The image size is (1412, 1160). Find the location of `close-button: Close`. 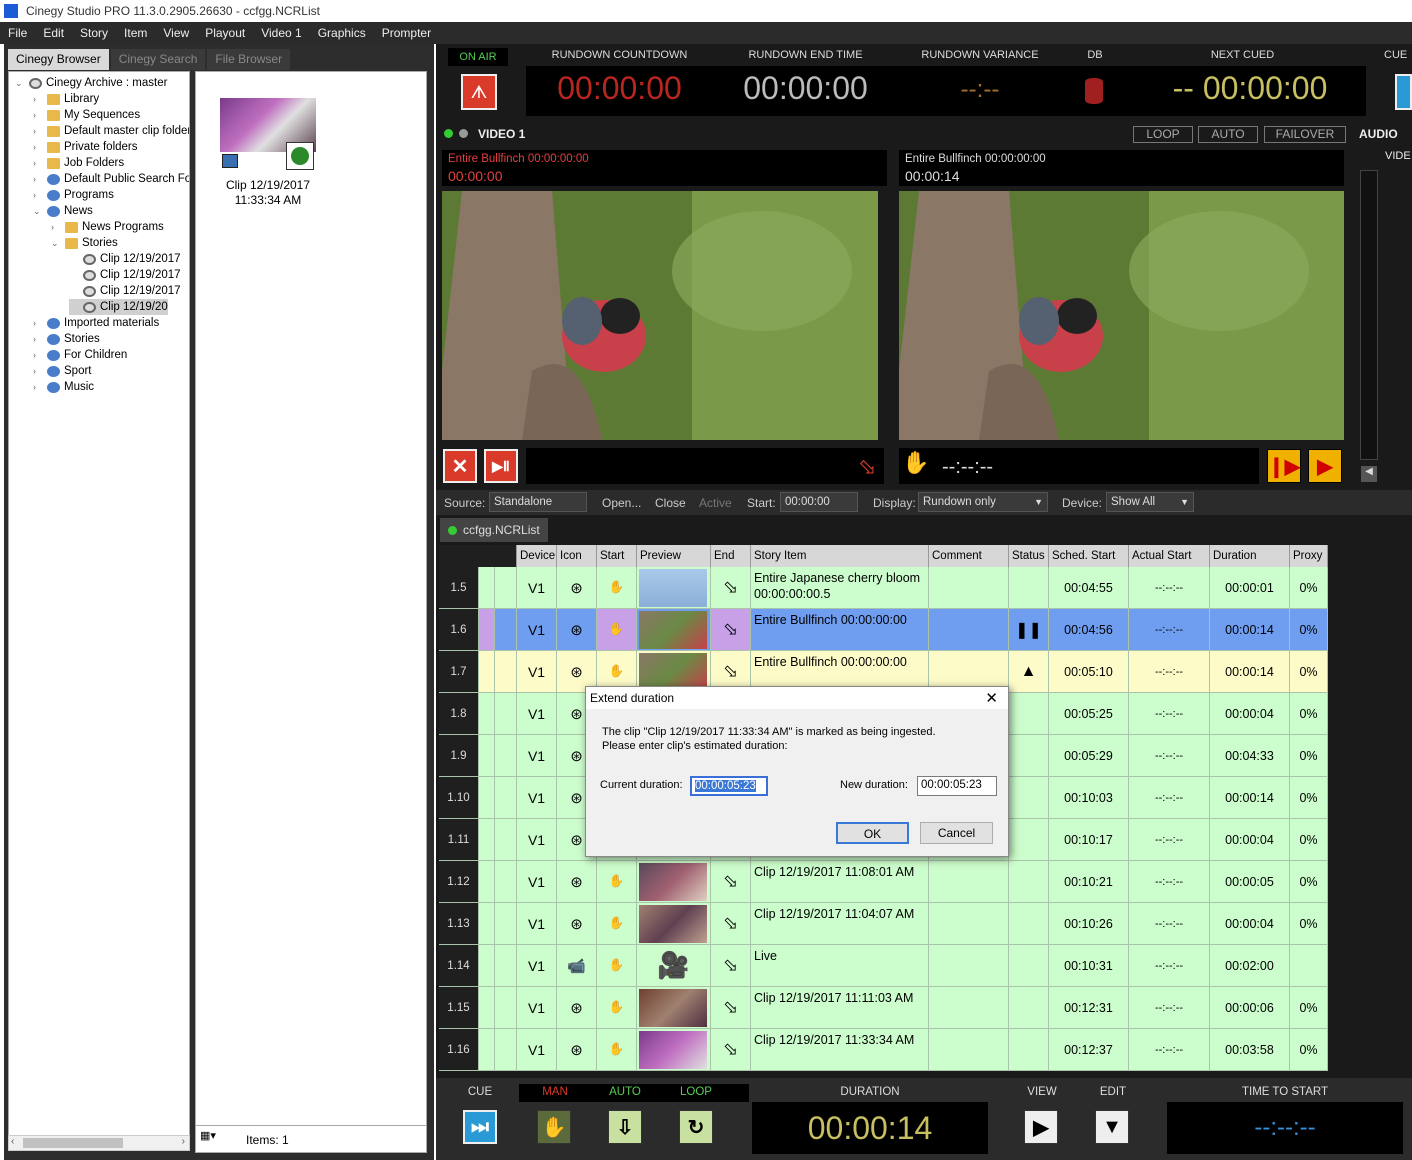

close-button: Close is located at coordinates (670, 503).